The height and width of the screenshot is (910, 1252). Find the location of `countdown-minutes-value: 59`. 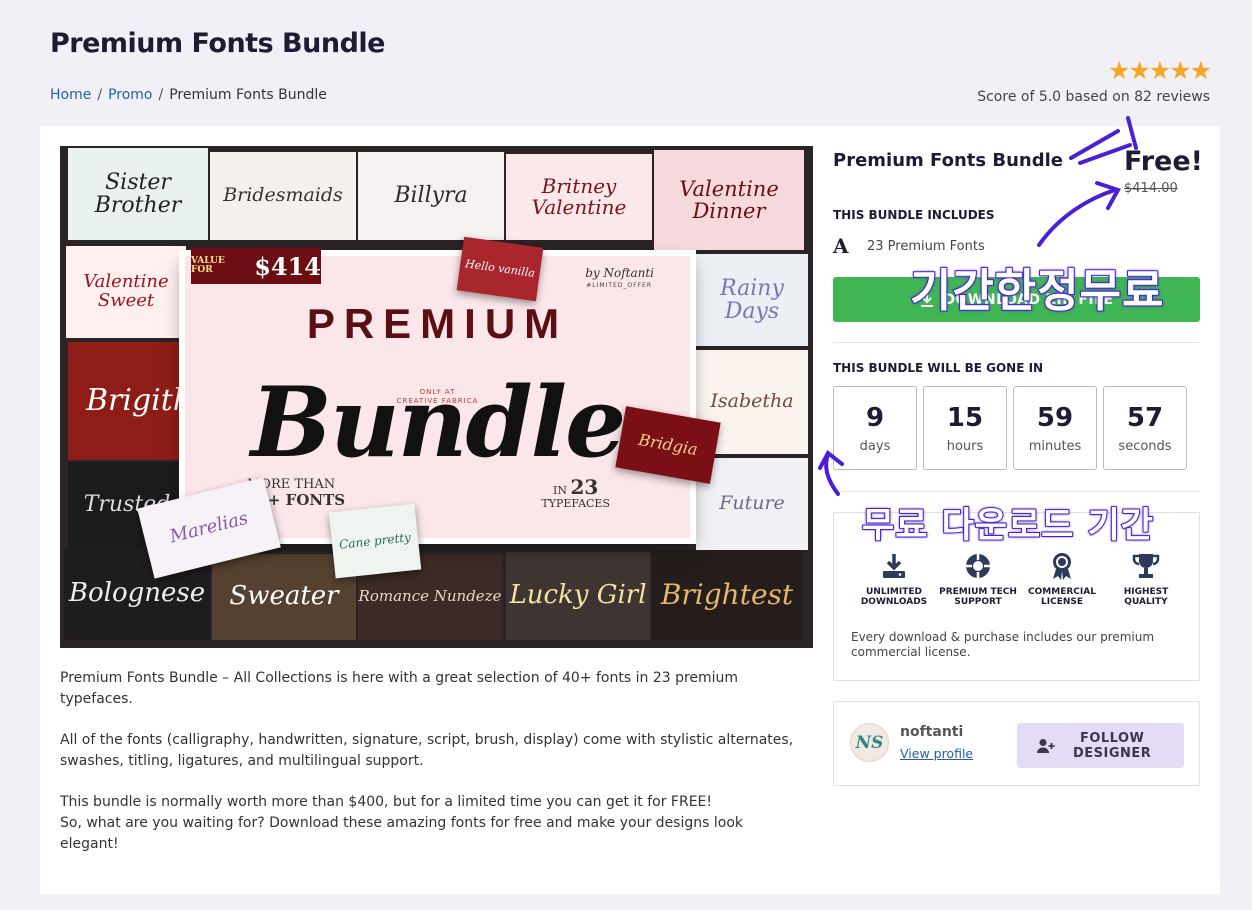

countdown-minutes-value: 59 is located at coordinates (1055, 418).